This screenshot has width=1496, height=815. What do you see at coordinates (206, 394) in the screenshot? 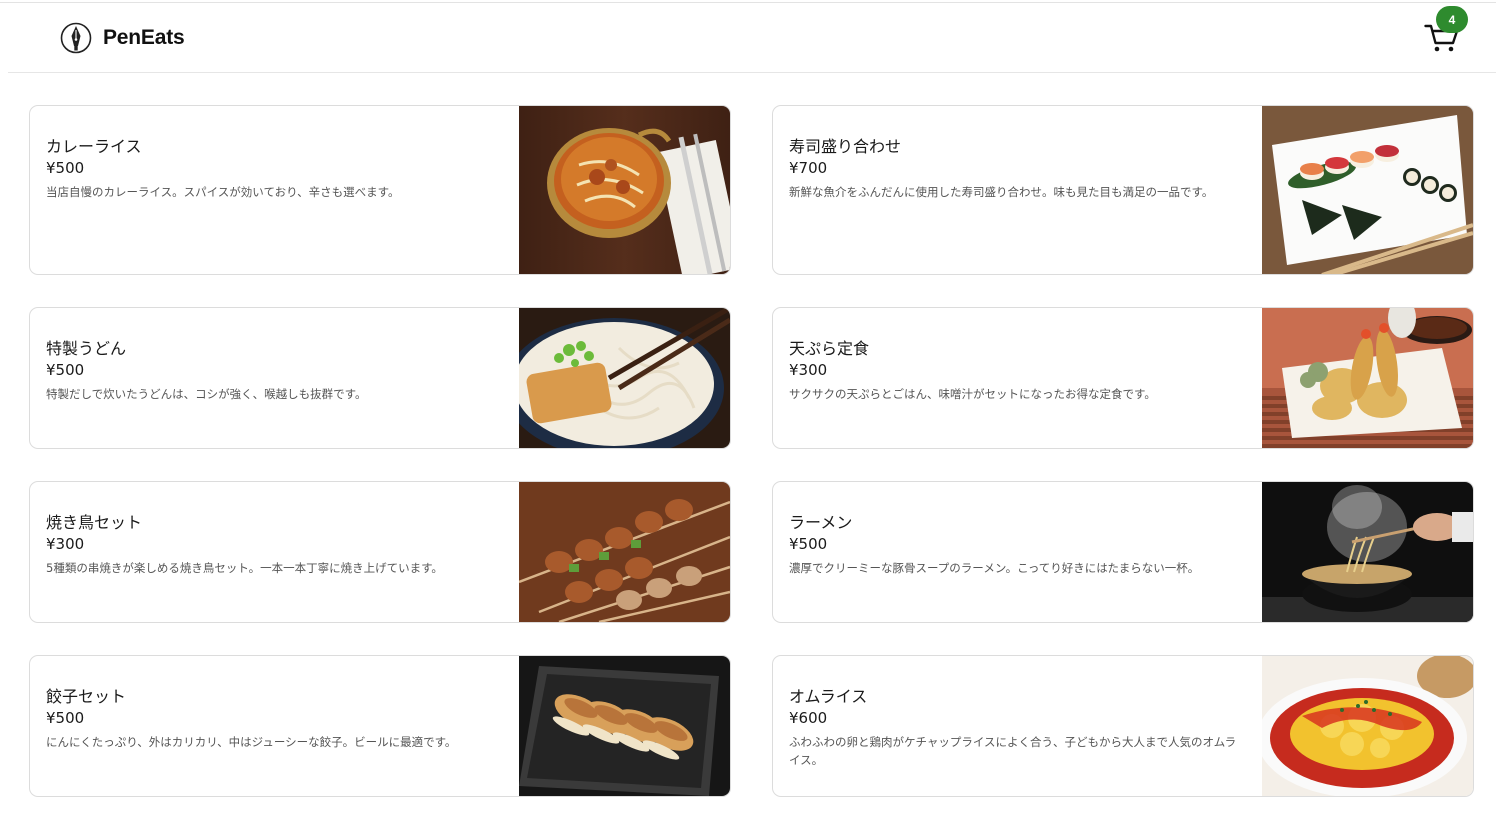
I see `menu-item-description: 特製だしで炊いたうどんは、コシが強く、喉越しも抜群です。` at bounding box center [206, 394].